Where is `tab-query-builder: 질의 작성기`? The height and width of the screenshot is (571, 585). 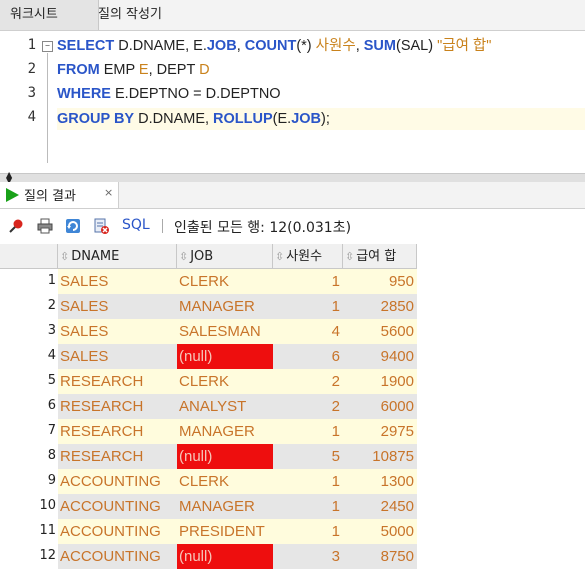 tab-query-builder: 질의 작성기 is located at coordinates (130, 15).